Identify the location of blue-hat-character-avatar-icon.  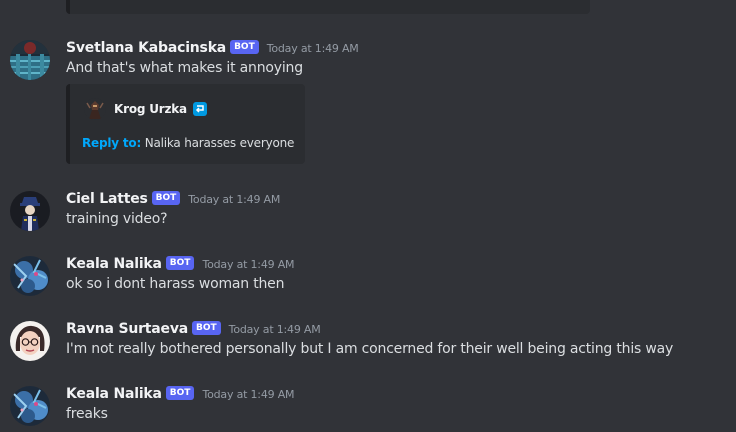
(30, 211).